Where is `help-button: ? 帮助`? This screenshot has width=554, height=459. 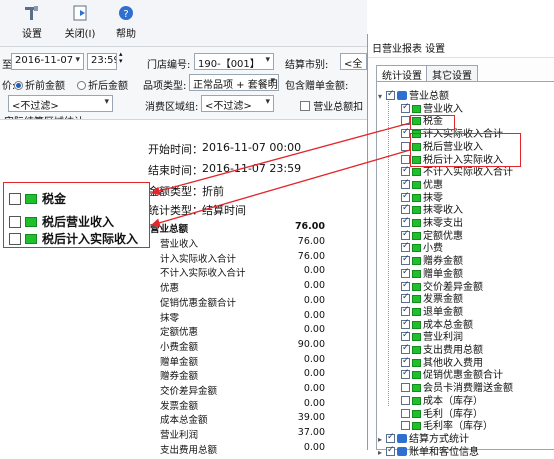 help-button: ? 帮助 is located at coordinates (126, 21).